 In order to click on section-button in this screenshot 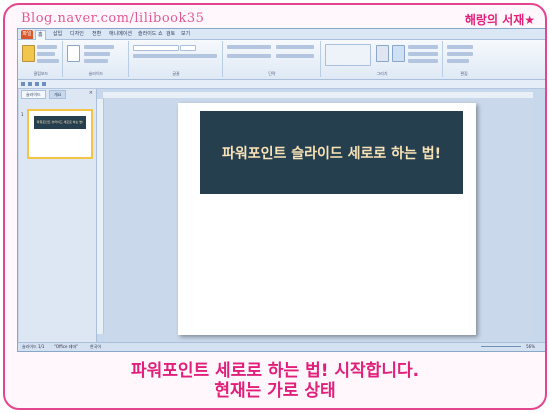, I will do `click(96, 61)`.